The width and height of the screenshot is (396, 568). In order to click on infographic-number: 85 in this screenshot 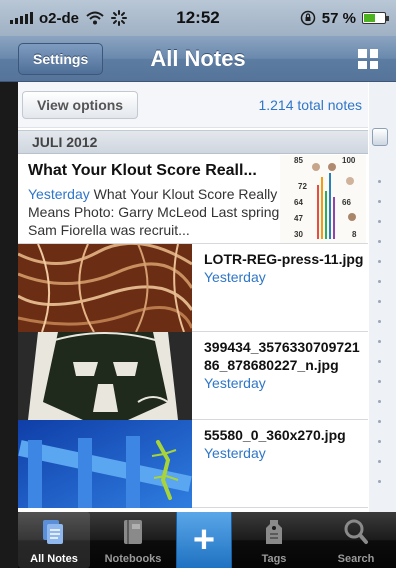, I will do `click(298, 160)`.